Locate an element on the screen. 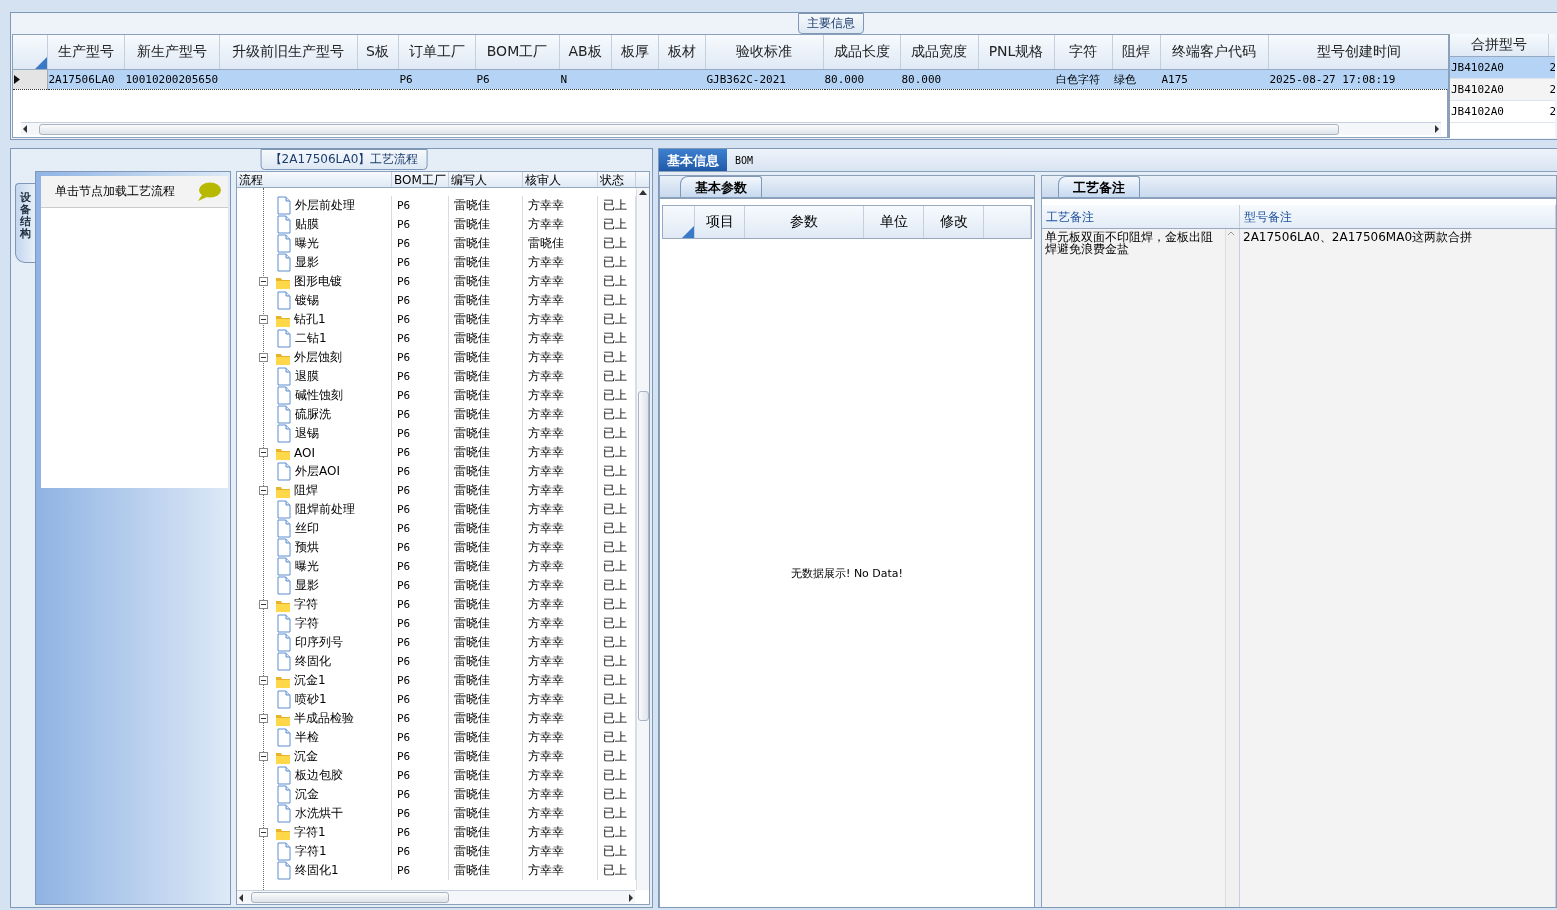 This screenshot has height=910, width=1557. table-cell: 方幸幸 is located at coordinates (546, 376).